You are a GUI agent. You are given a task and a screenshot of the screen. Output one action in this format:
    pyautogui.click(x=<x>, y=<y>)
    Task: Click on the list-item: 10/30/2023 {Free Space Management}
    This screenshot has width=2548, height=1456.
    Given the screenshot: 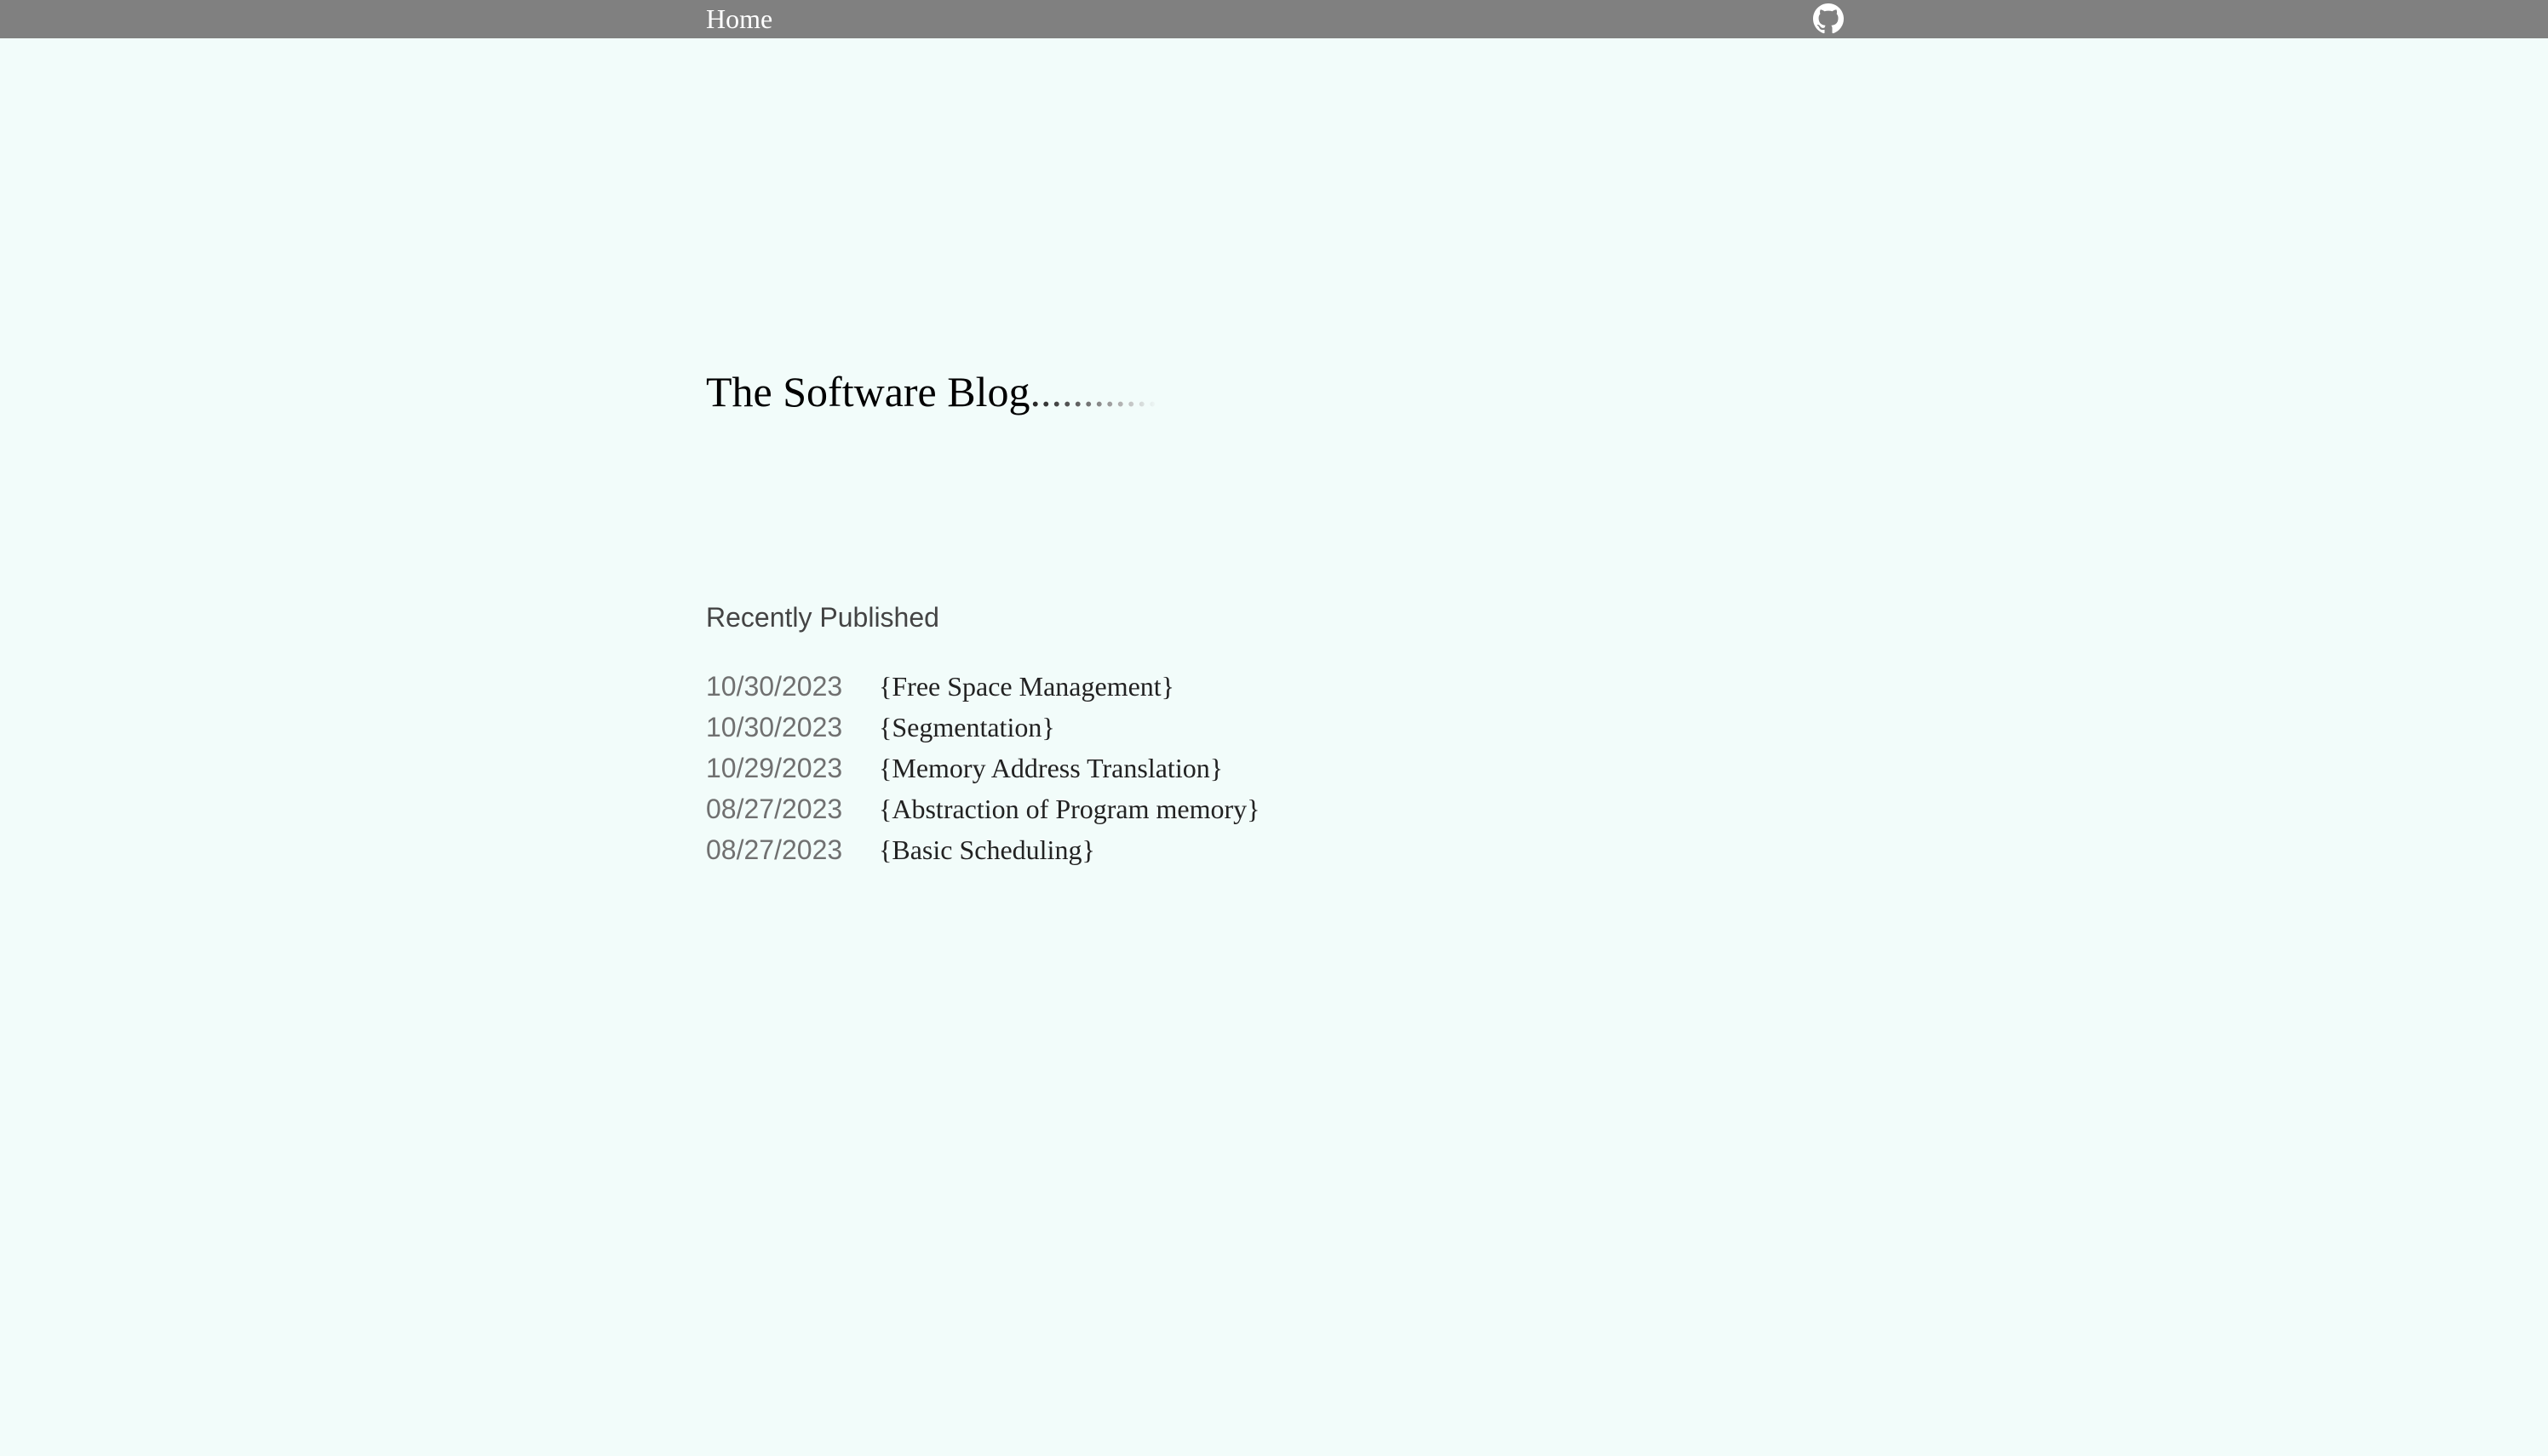 What is the action you would take?
    pyautogui.click(x=983, y=687)
    